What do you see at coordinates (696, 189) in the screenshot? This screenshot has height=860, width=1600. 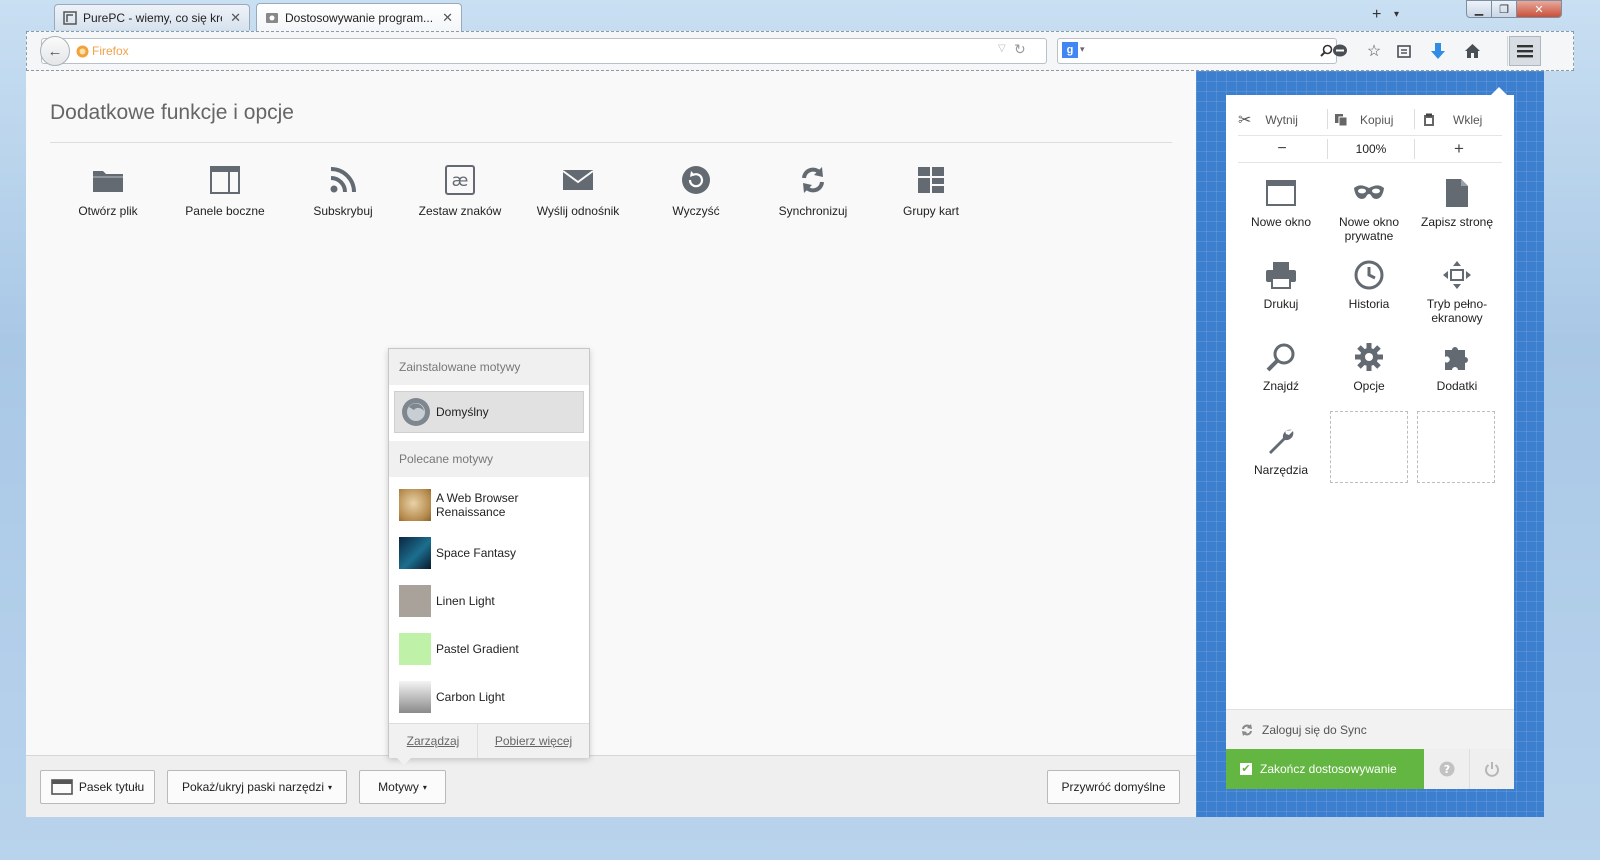 I see `palette-item-forget: Wyczyść` at bounding box center [696, 189].